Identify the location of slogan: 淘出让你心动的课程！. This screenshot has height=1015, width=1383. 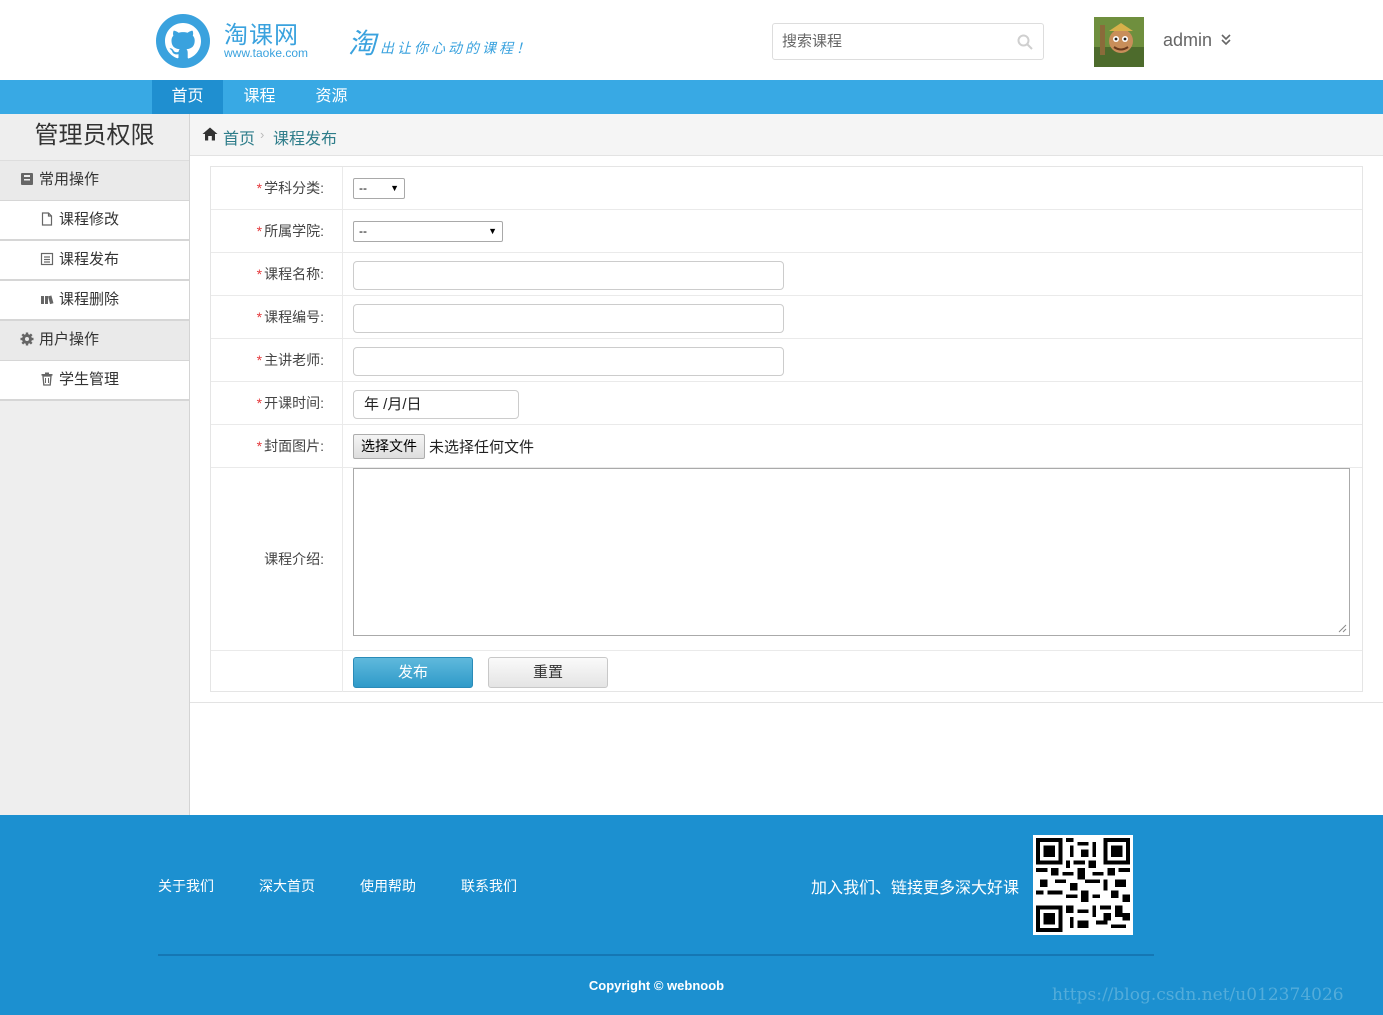
(440, 42).